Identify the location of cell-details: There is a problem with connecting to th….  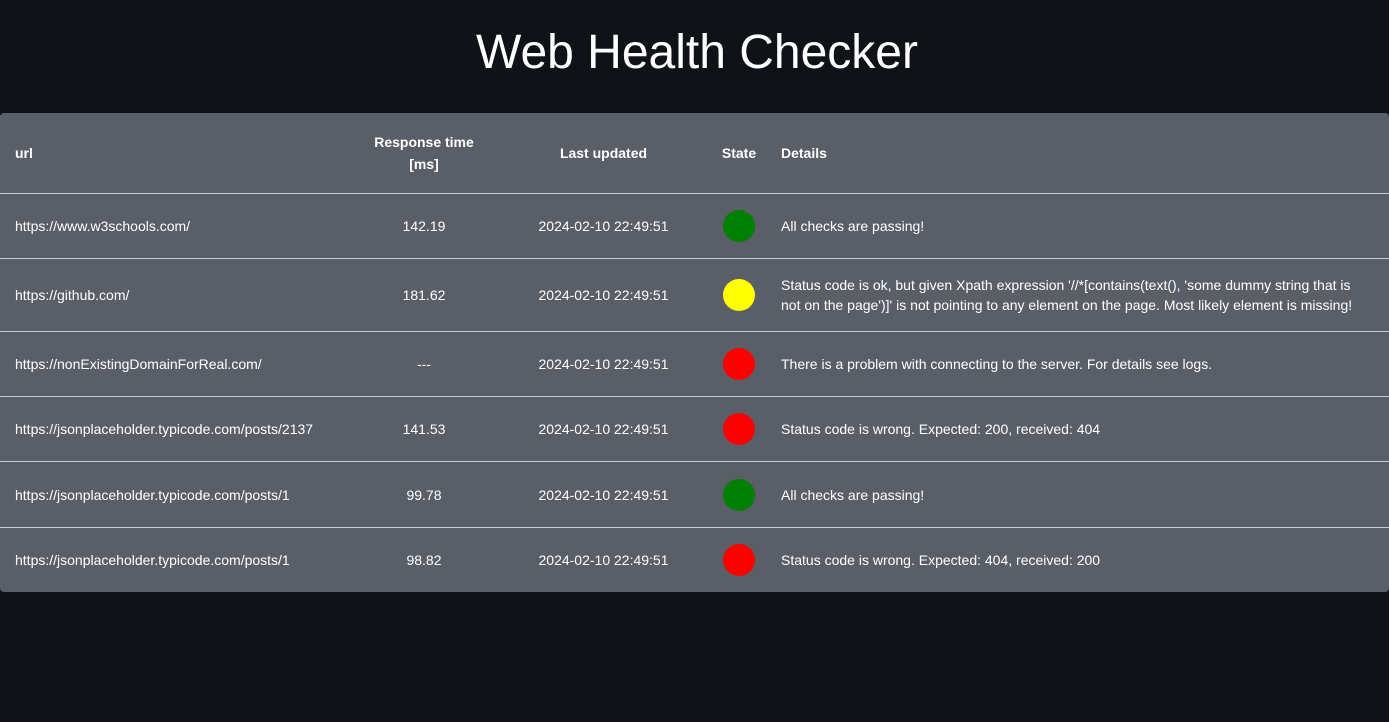
(1079, 364).